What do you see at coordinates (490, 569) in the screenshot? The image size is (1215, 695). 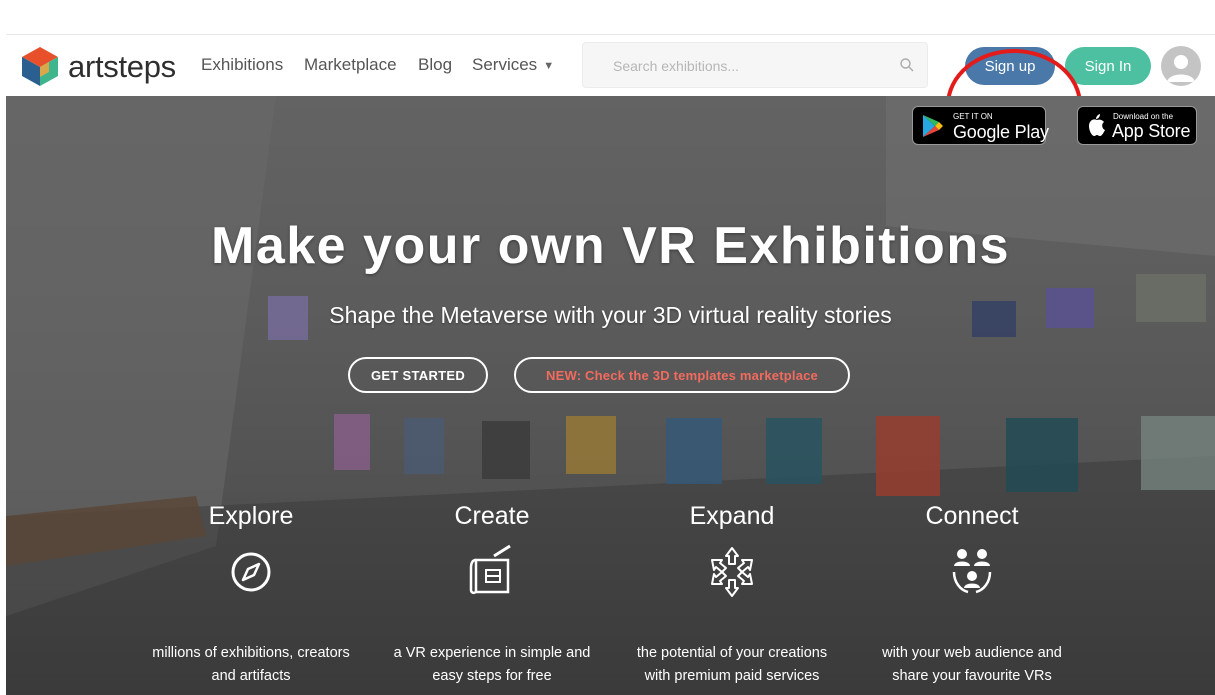 I see `blueprint-icon` at bounding box center [490, 569].